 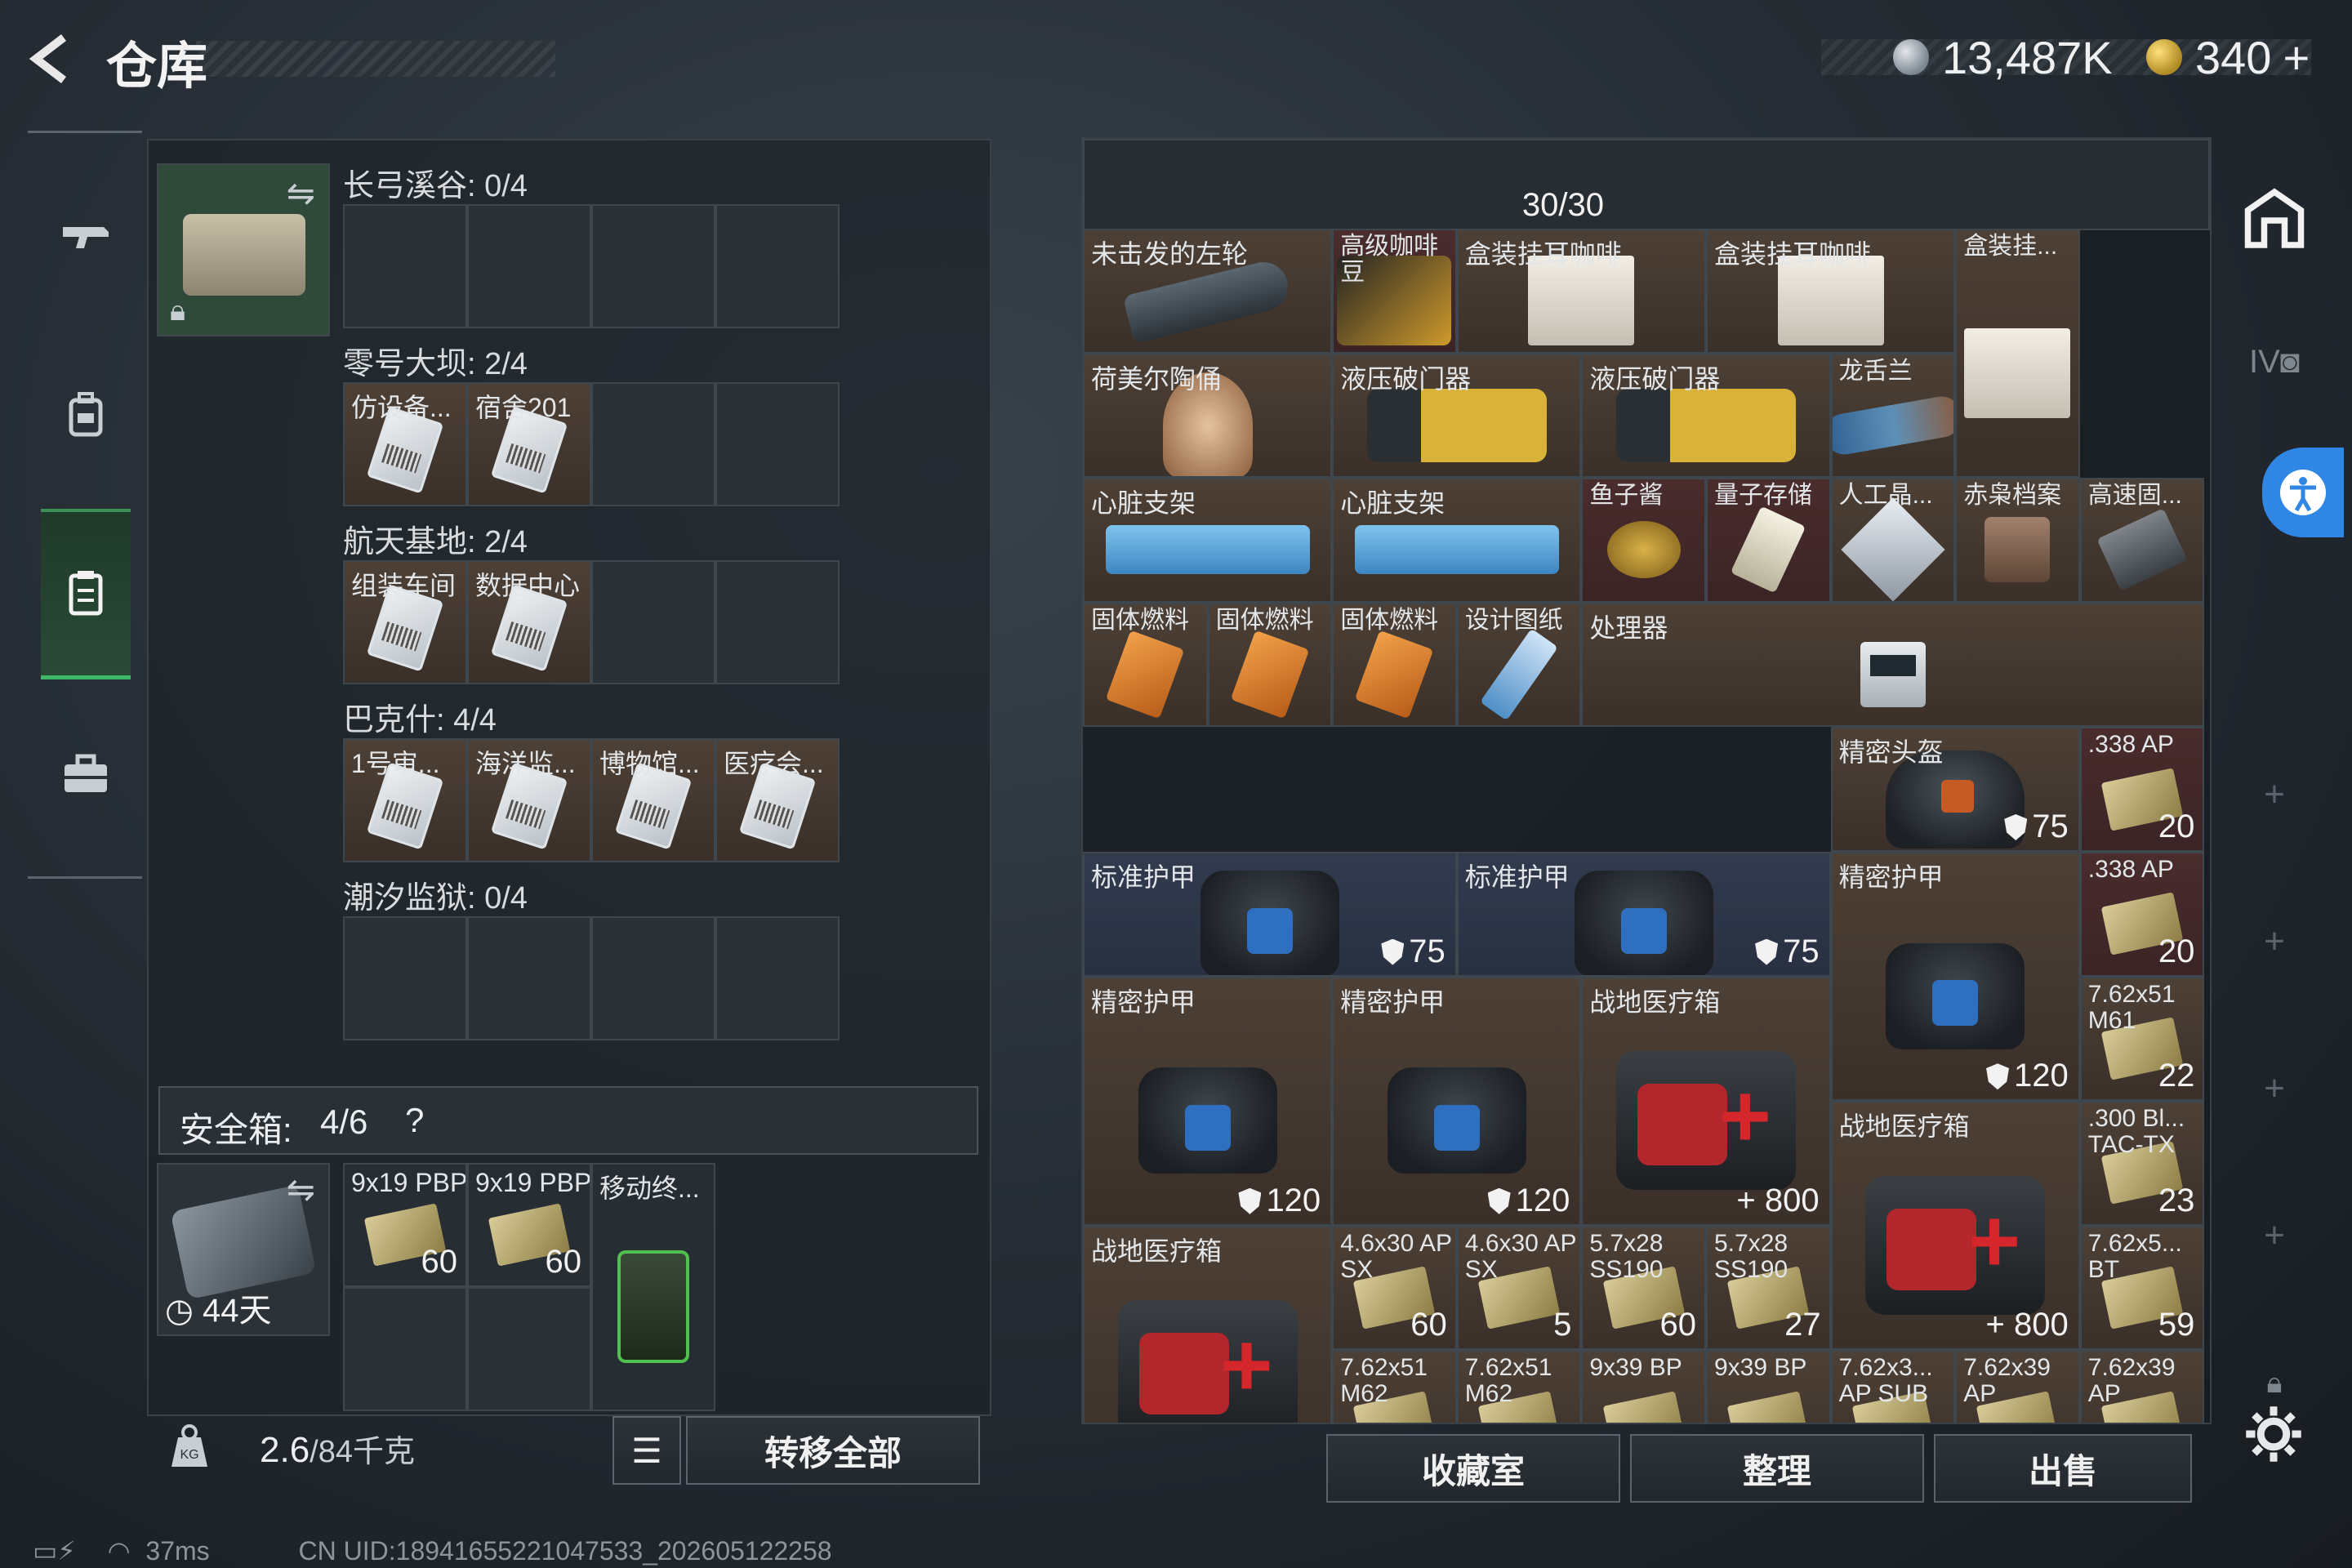 I want to click on storage-tab-main, so click(x=2274, y=217).